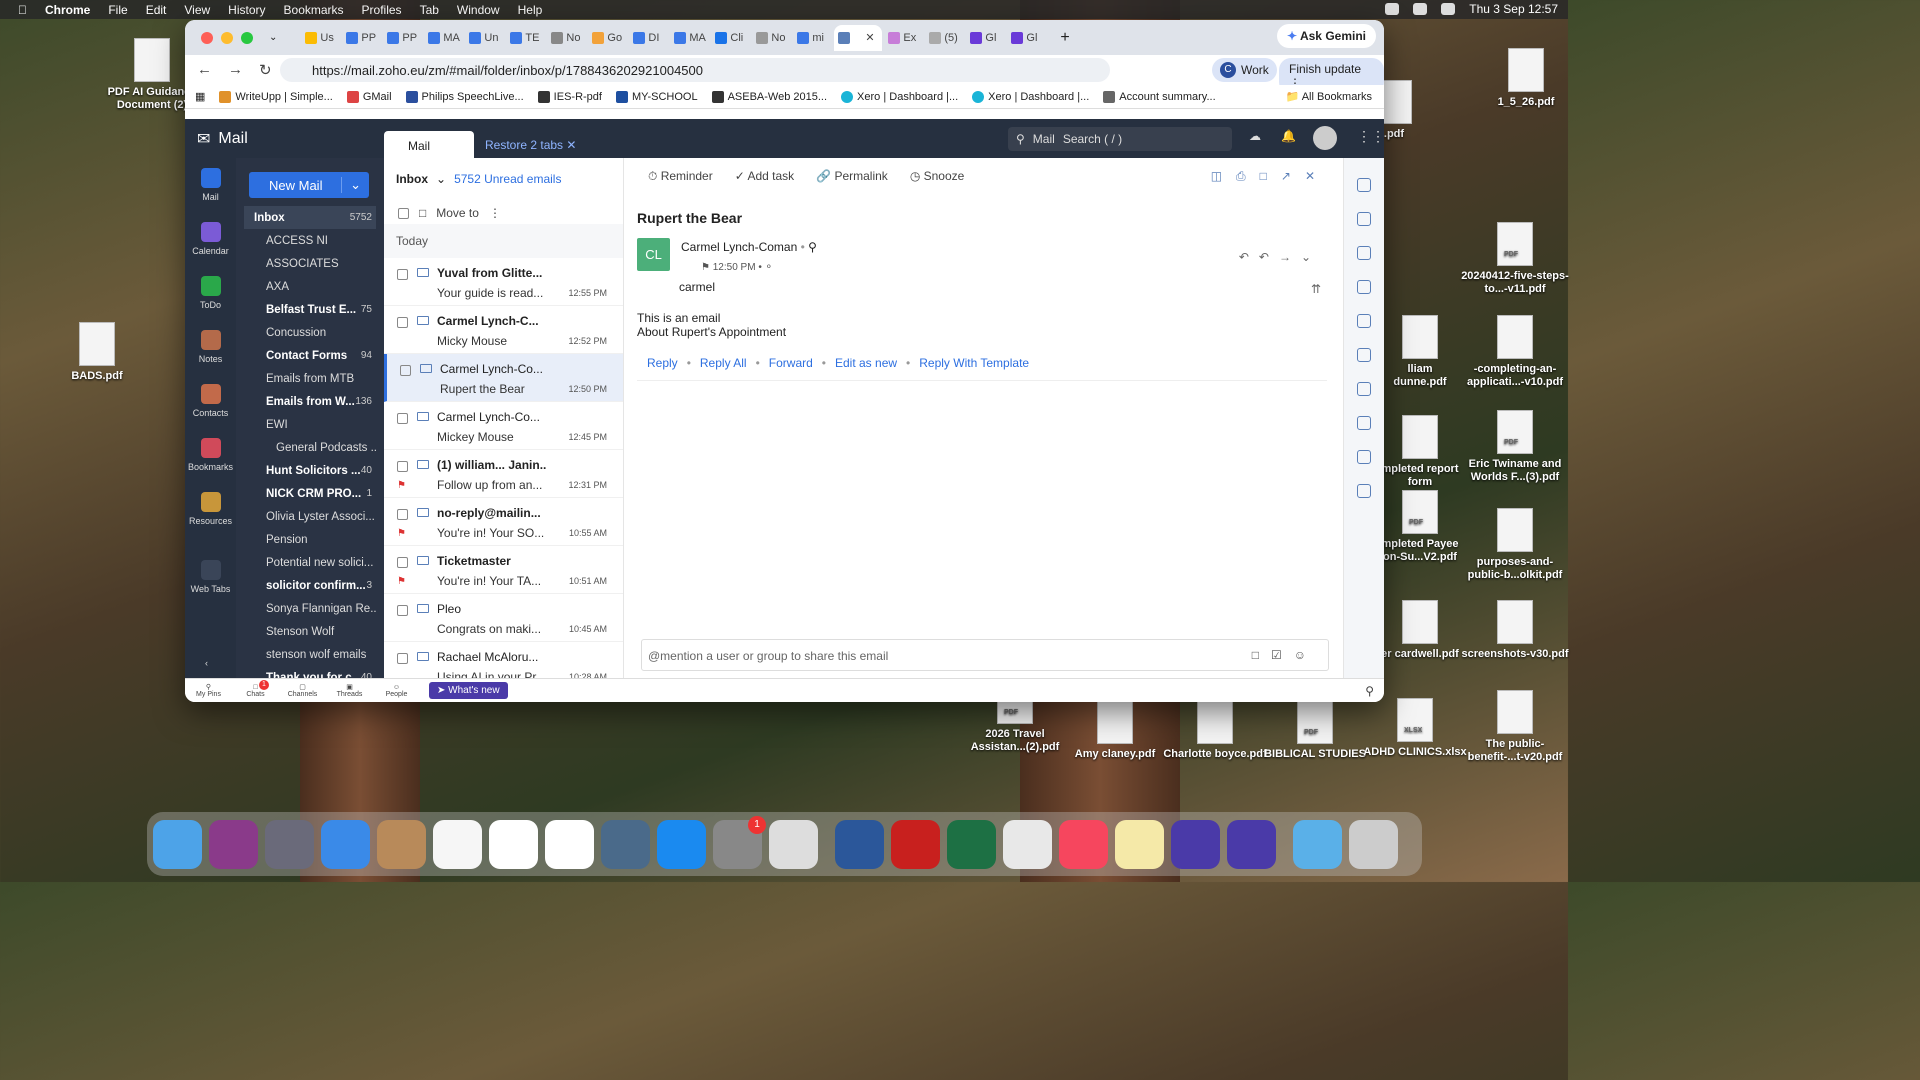  What do you see at coordinates (1255, 136) in the screenshot?
I see `cloud-sync-icon: ☁` at bounding box center [1255, 136].